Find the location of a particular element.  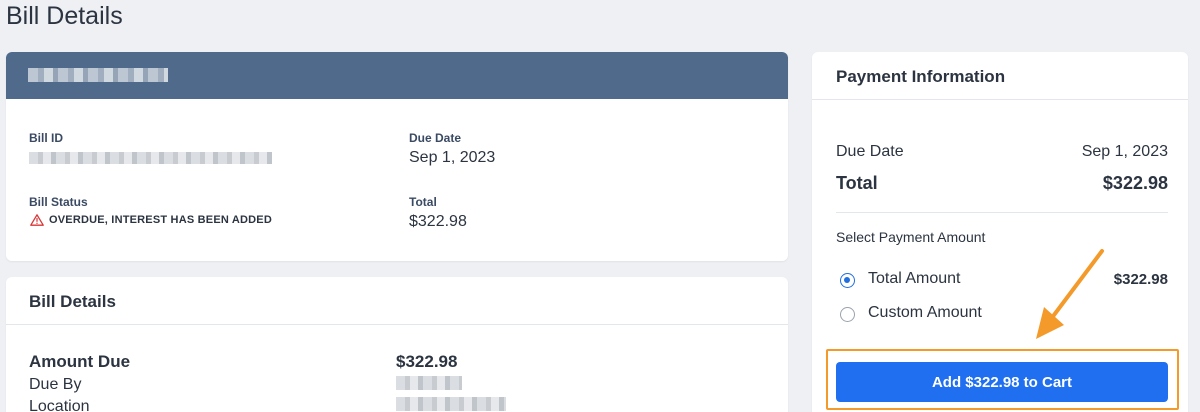

payment-information-title: Payment Information is located at coordinates (921, 76).